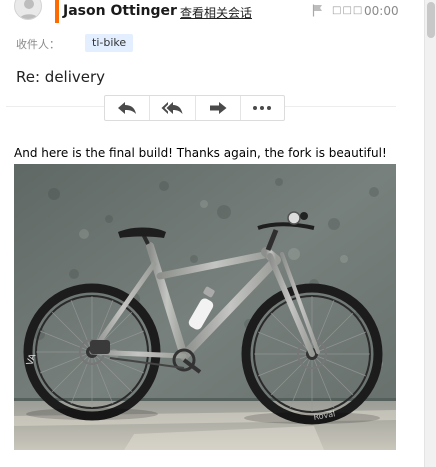  Describe the element at coordinates (431, 20) in the screenshot. I see `scrollbar-thumb` at that location.